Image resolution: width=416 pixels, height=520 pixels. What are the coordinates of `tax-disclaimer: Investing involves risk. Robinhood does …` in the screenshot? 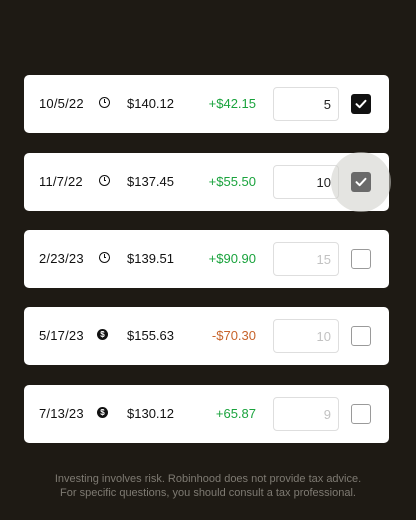 It's located at (208, 486).